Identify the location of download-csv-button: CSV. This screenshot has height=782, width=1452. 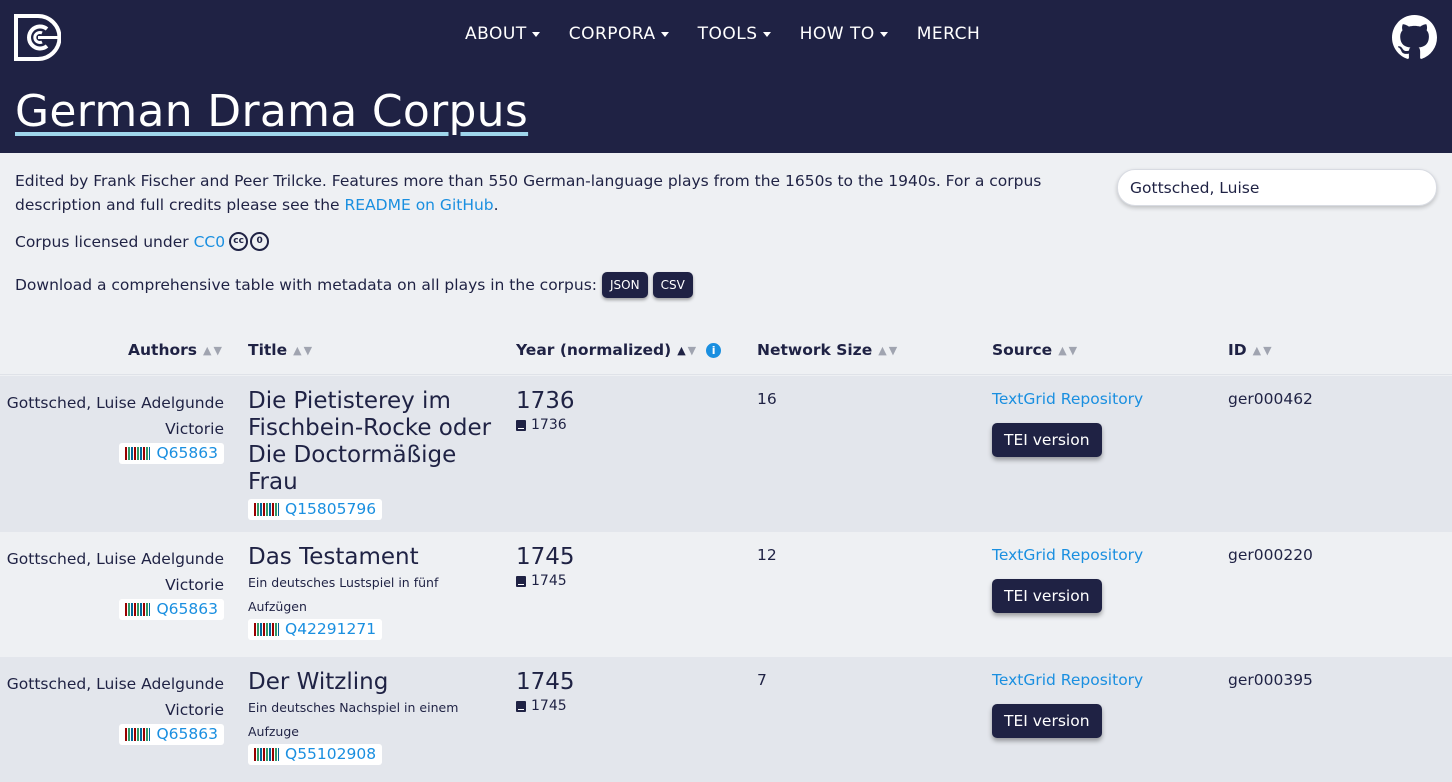
(672, 285).